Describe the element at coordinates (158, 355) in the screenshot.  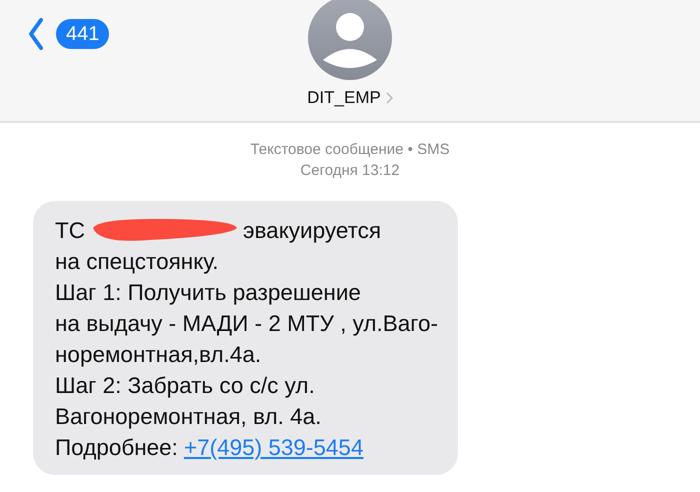
I see `message-text: норемонтная,вл.4а.` at that location.